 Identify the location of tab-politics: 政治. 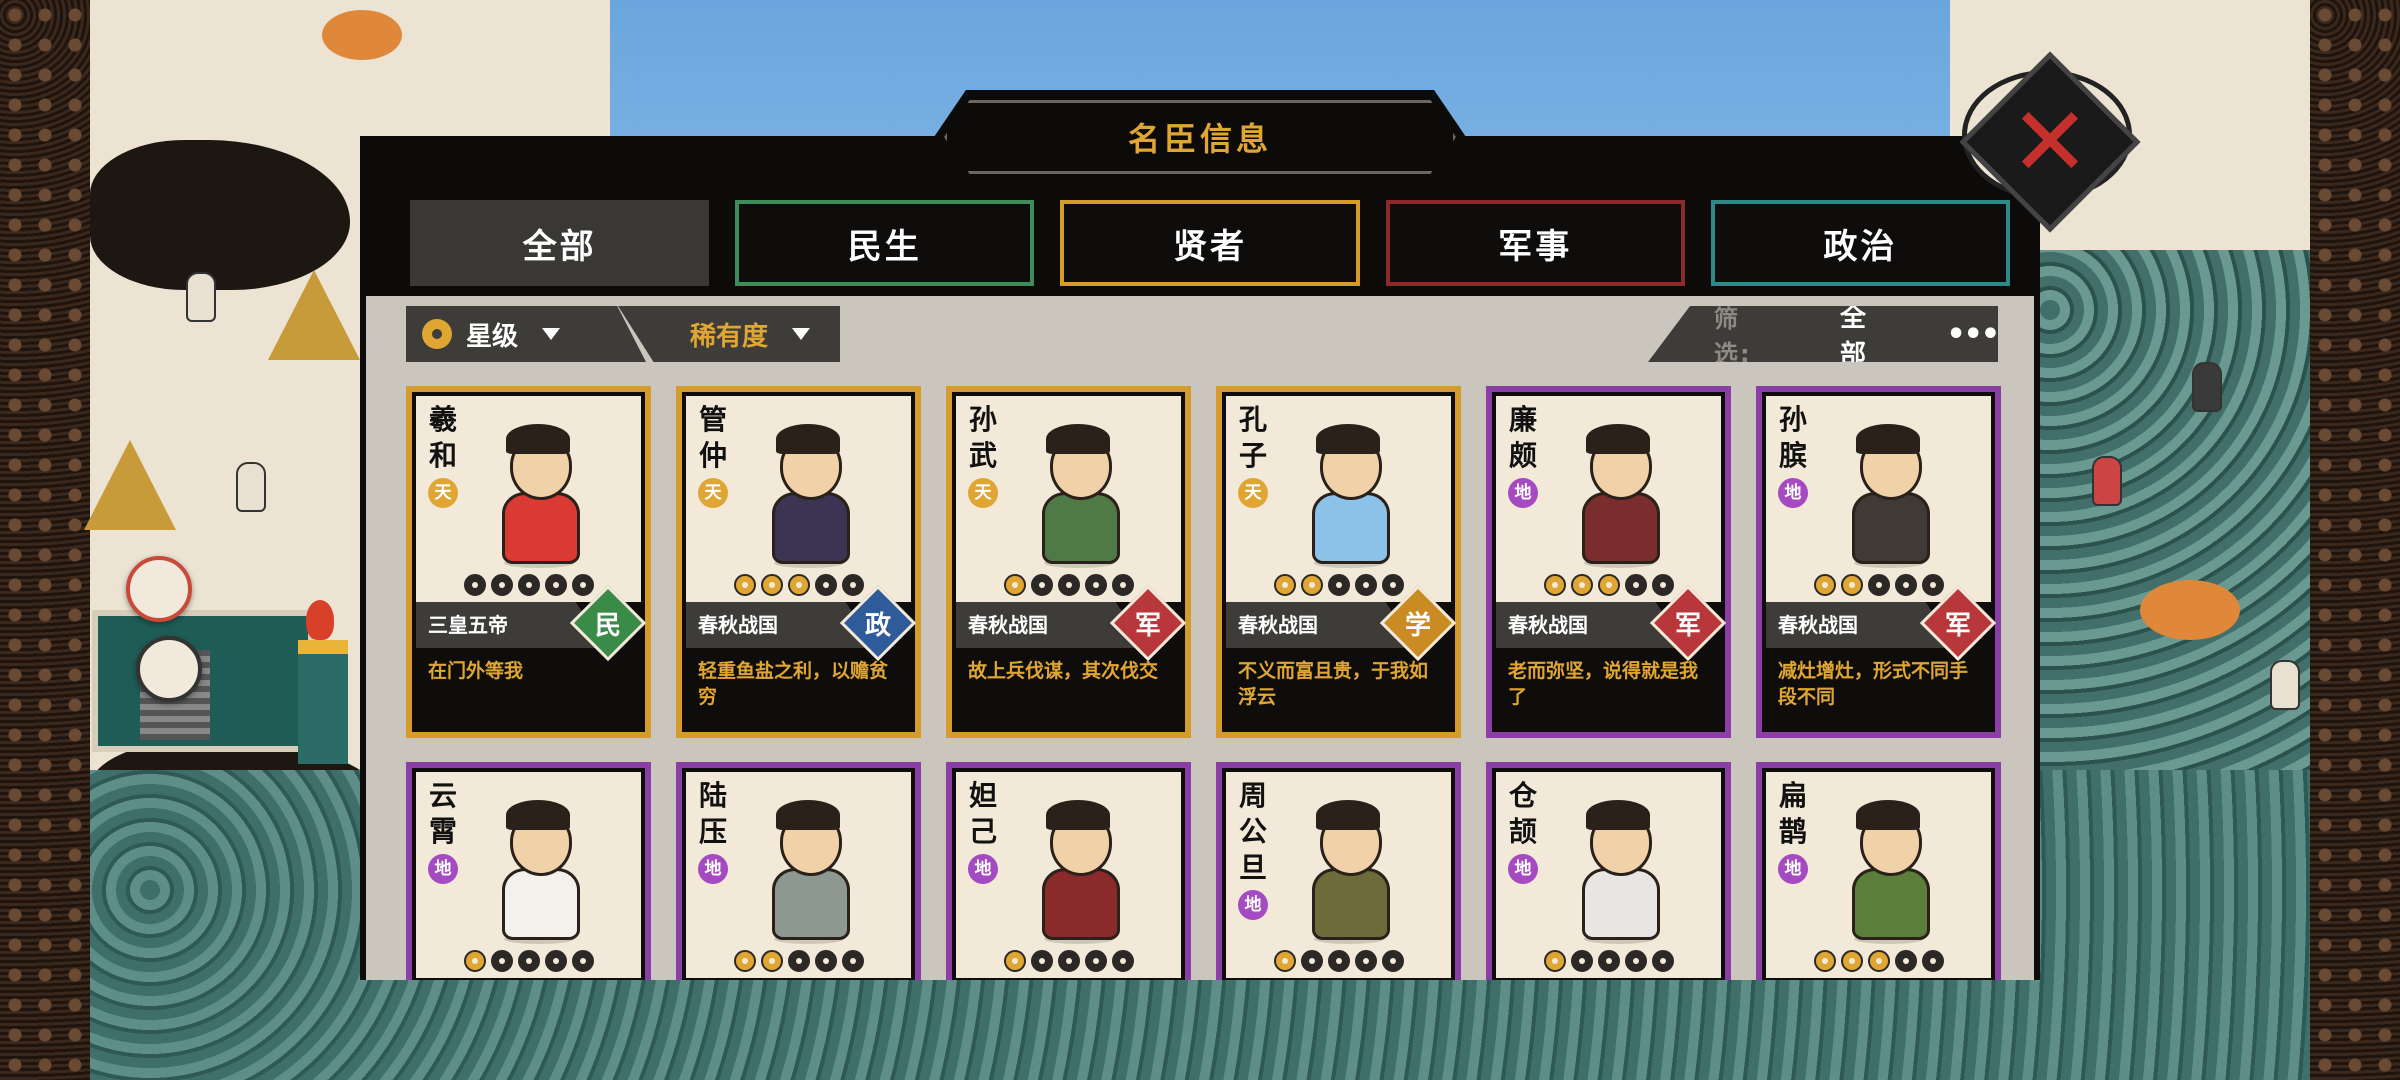
(1860, 243).